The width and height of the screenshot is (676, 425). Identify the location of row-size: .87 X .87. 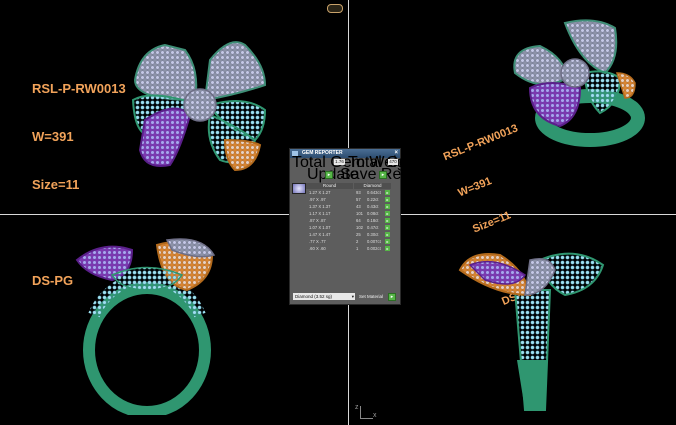
(317, 220).